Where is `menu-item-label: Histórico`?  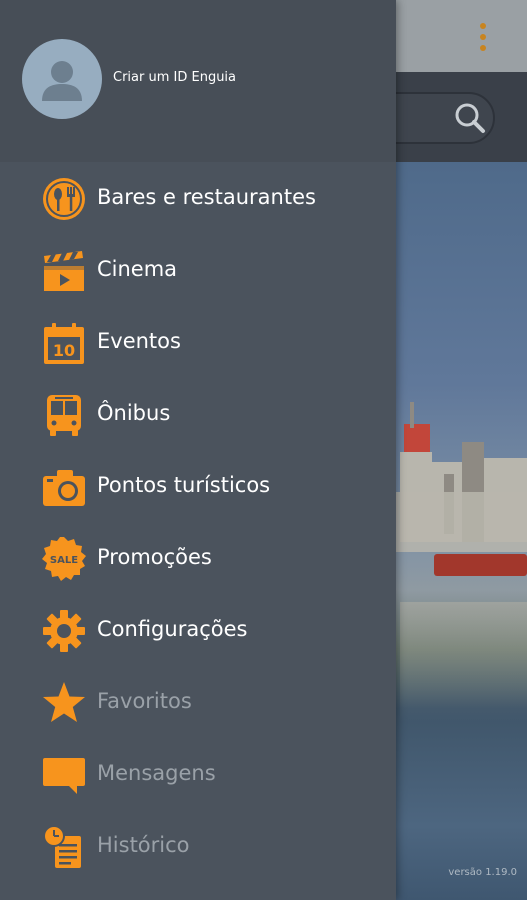 menu-item-label: Histórico is located at coordinates (143, 845).